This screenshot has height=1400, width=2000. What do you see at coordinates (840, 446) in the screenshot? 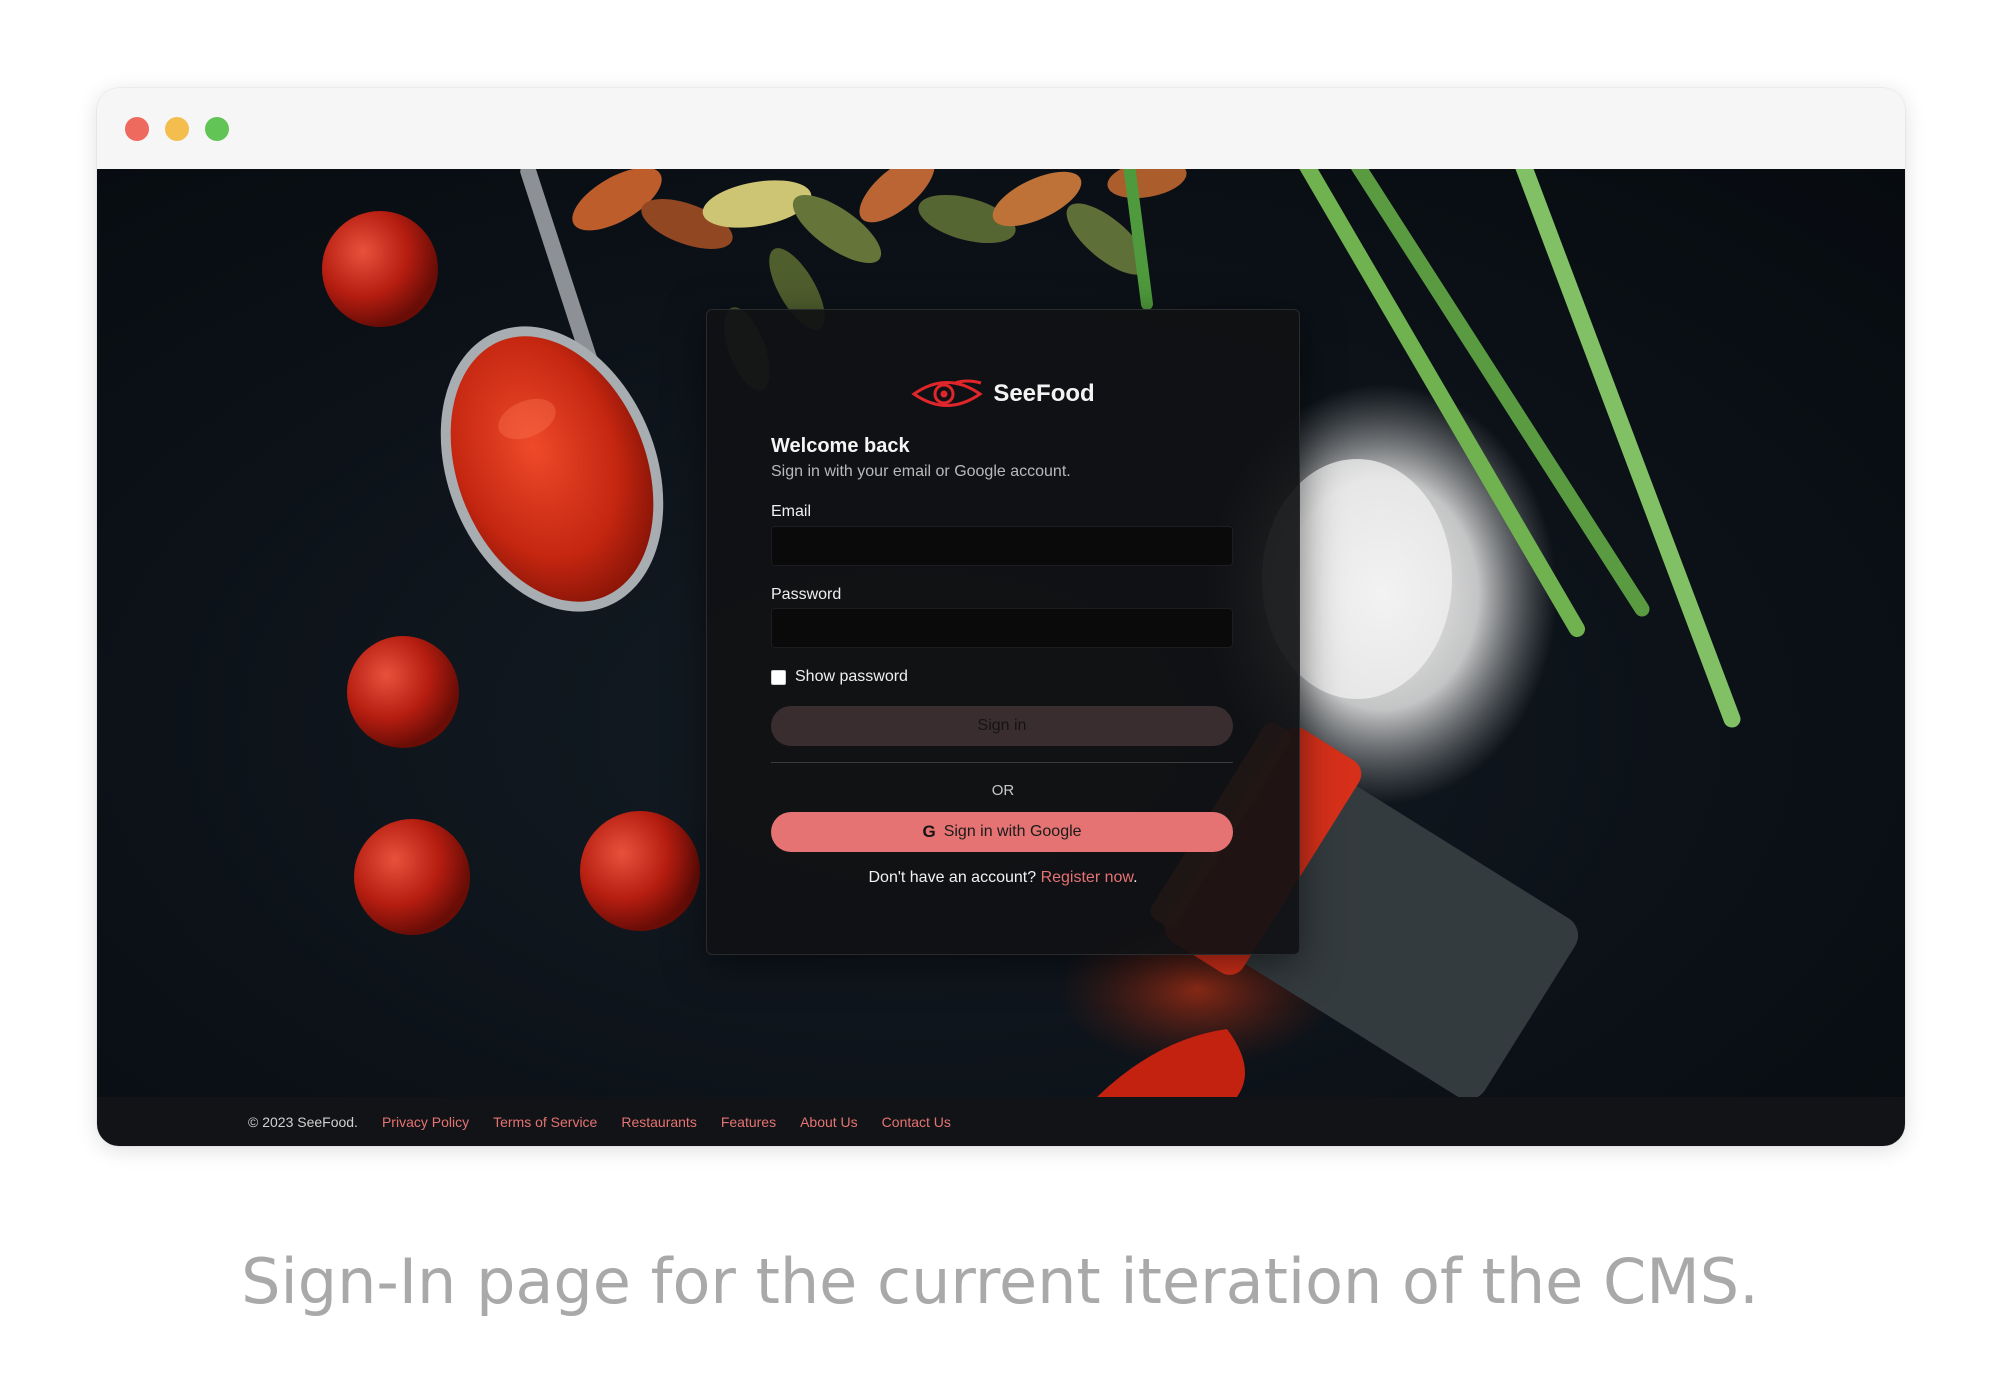
I see `login-title: Welcome back` at bounding box center [840, 446].